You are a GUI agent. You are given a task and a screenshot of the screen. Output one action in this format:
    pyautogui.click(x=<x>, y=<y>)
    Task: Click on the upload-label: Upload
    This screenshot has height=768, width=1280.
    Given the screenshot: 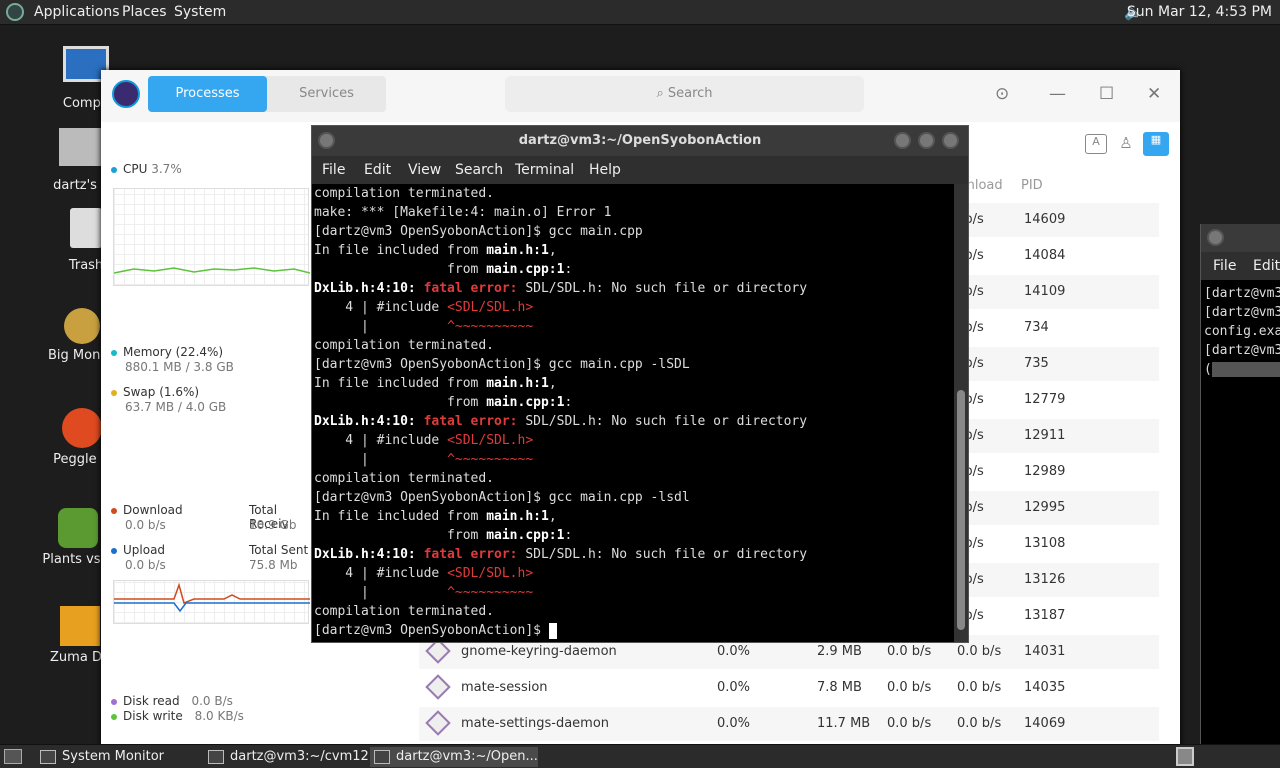 What is the action you would take?
    pyautogui.click(x=138, y=550)
    